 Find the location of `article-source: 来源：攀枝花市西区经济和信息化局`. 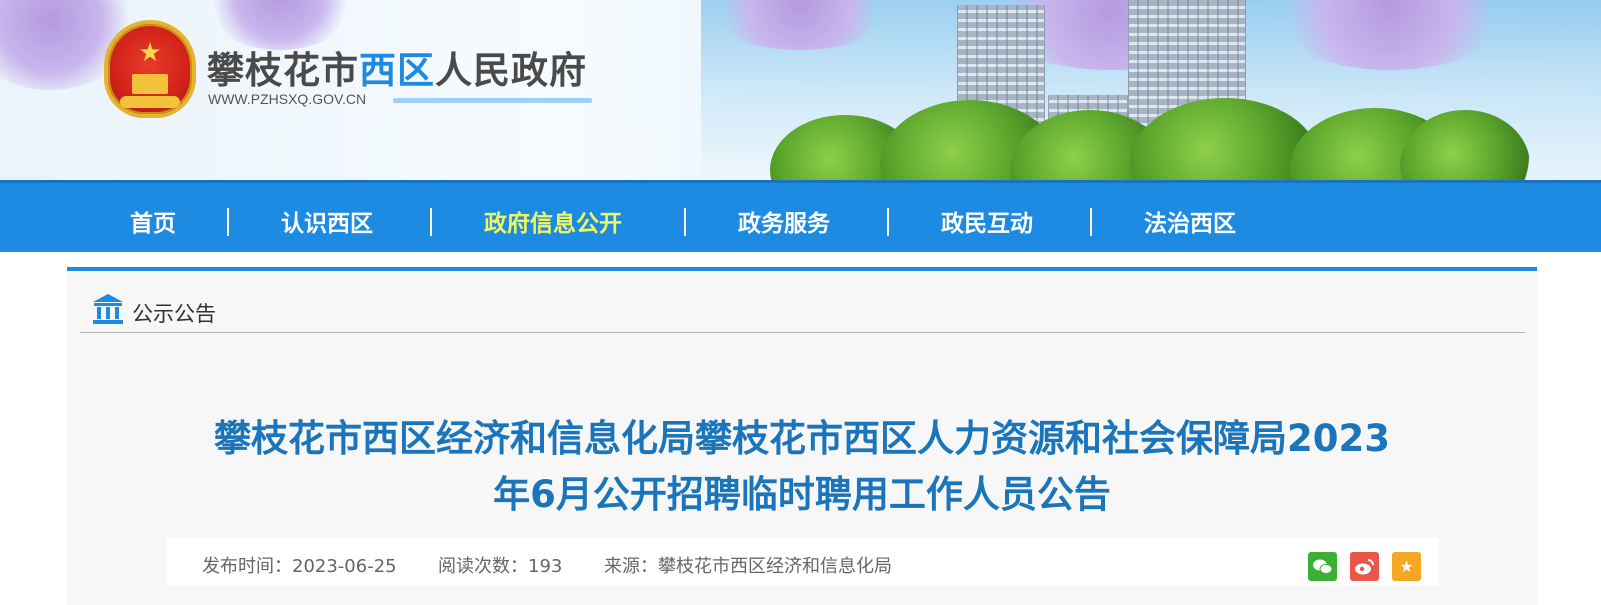

article-source: 来源：攀枝花市西区经济和信息化局 is located at coordinates (748, 566).